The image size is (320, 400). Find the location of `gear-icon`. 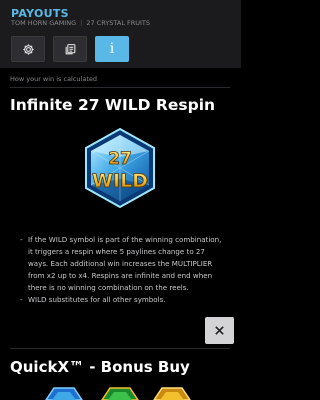

gear-icon is located at coordinates (28, 49).